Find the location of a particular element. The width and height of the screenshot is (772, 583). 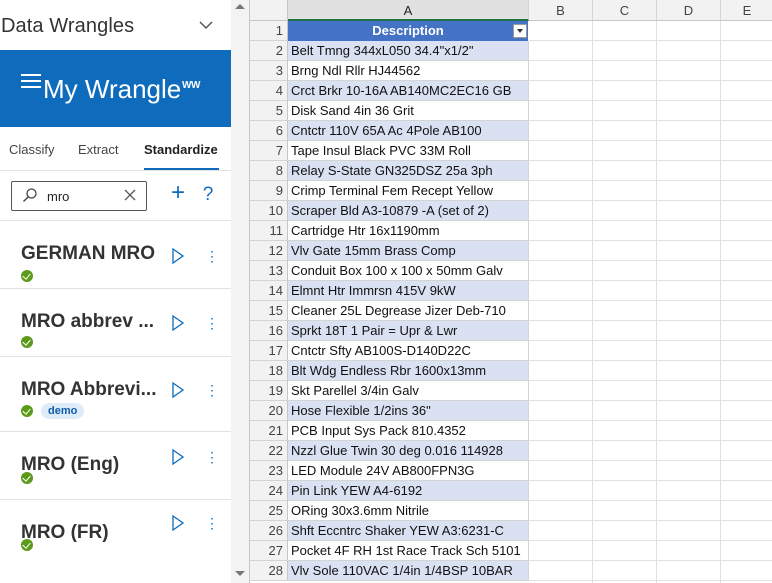

tab-extract: Extract is located at coordinates (98, 149).